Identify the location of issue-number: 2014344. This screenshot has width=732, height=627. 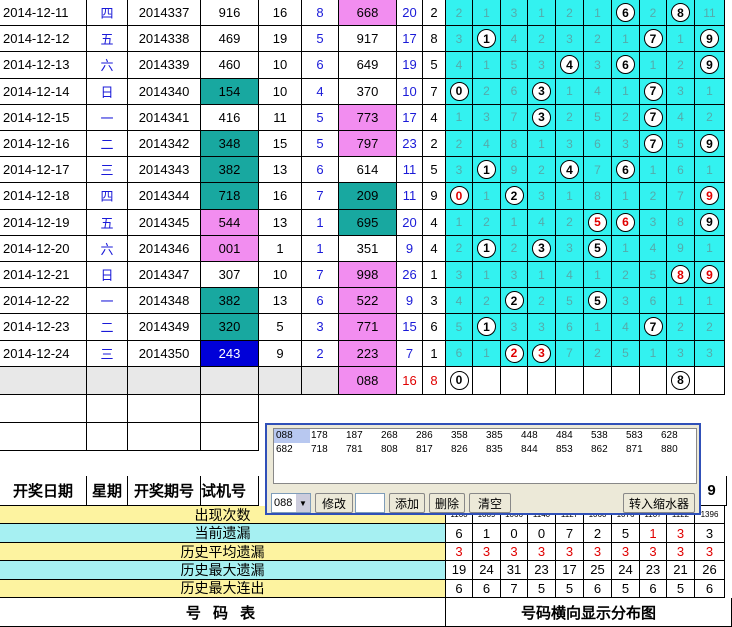
(164, 196).